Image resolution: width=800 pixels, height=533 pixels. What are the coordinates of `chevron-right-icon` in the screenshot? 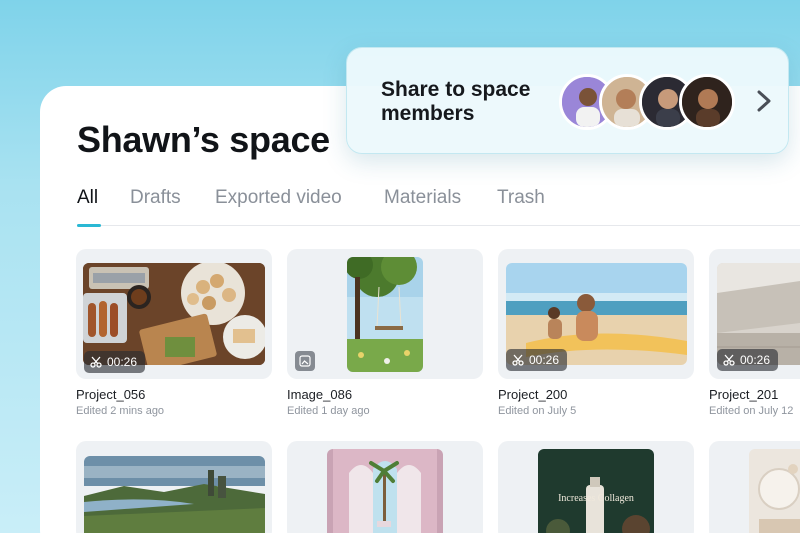 It's located at (764, 101).